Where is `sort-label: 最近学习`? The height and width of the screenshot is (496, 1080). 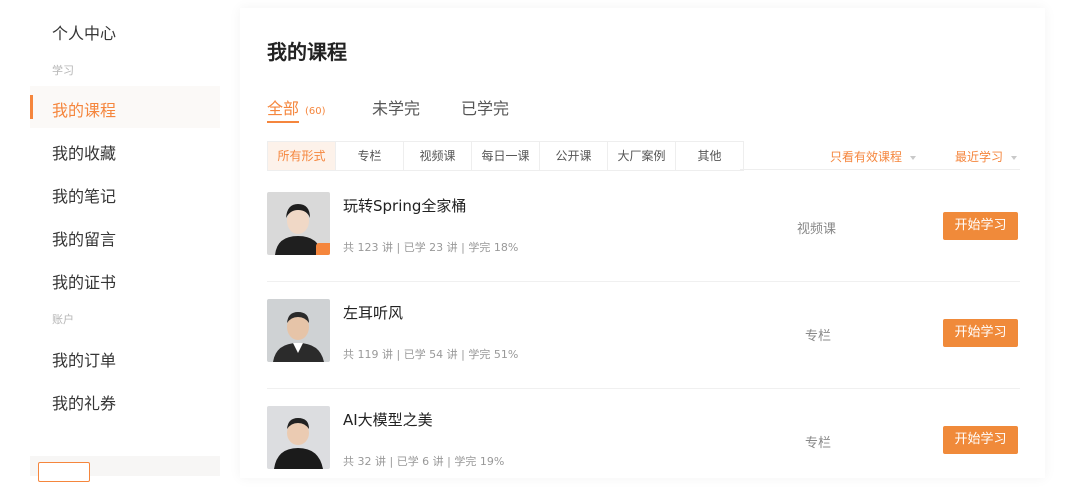
sort-label: 最近学习 is located at coordinates (979, 157).